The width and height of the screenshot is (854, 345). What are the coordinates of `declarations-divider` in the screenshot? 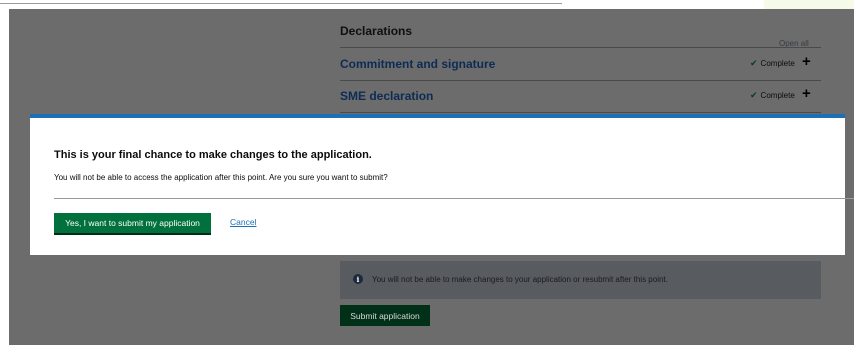 It's located at (580, 47).